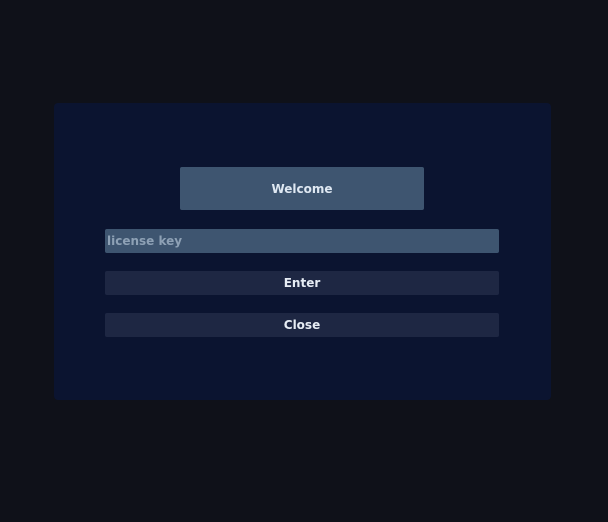  Describe the element at coordinates (302, 325) in the screenshot. I see `close-button: Close` at that location.